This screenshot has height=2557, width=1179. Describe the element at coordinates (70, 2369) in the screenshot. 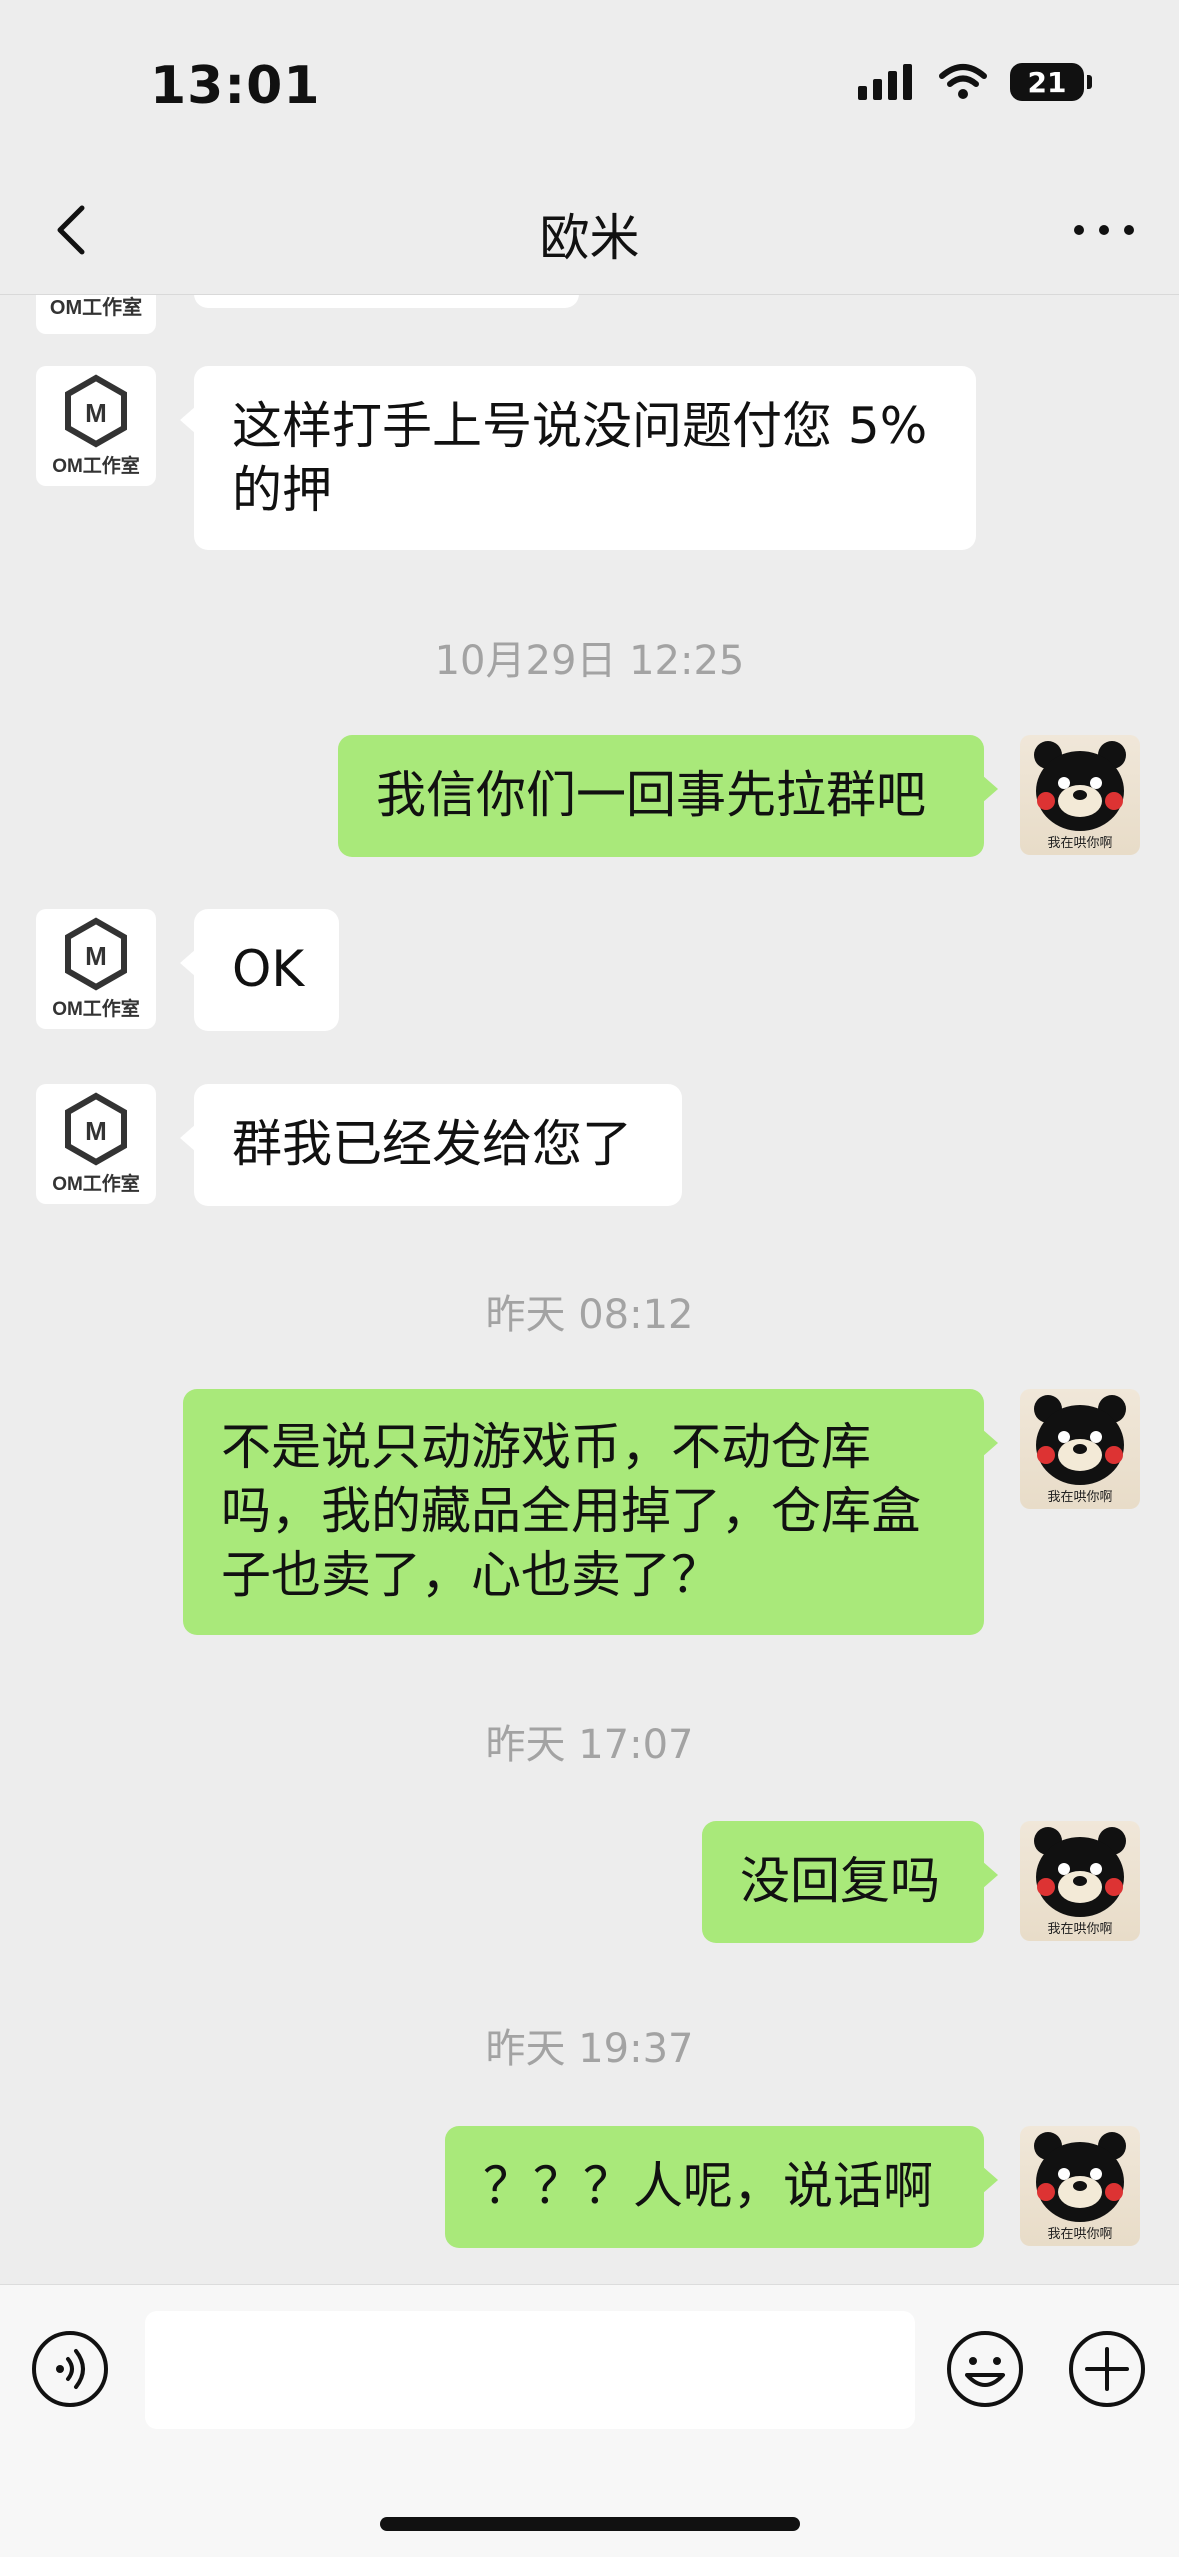

I see `voice-icon` at that location.